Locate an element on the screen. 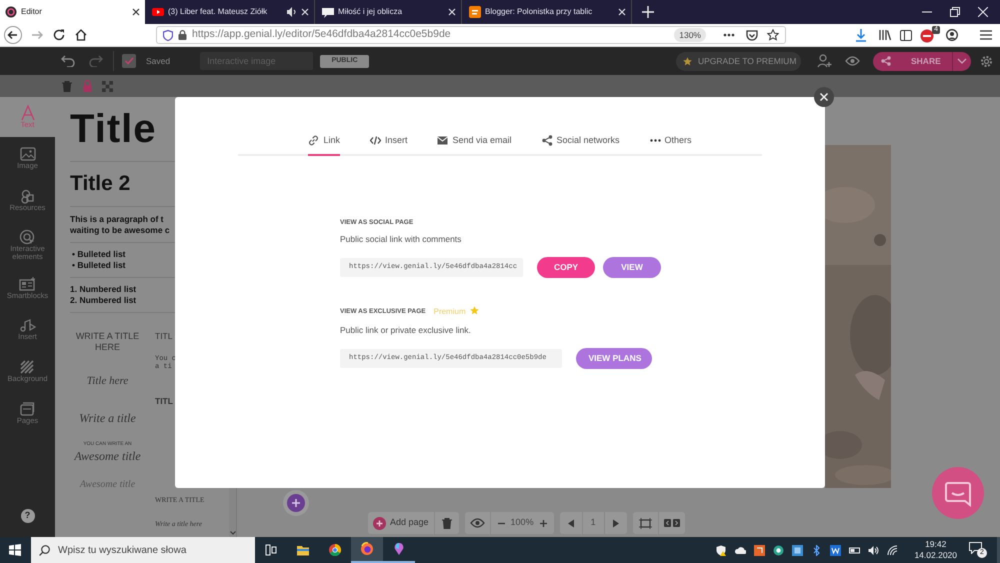 The height and width of the screenshot is (563, 1000). text-icon is located at coordinates (27, 113).